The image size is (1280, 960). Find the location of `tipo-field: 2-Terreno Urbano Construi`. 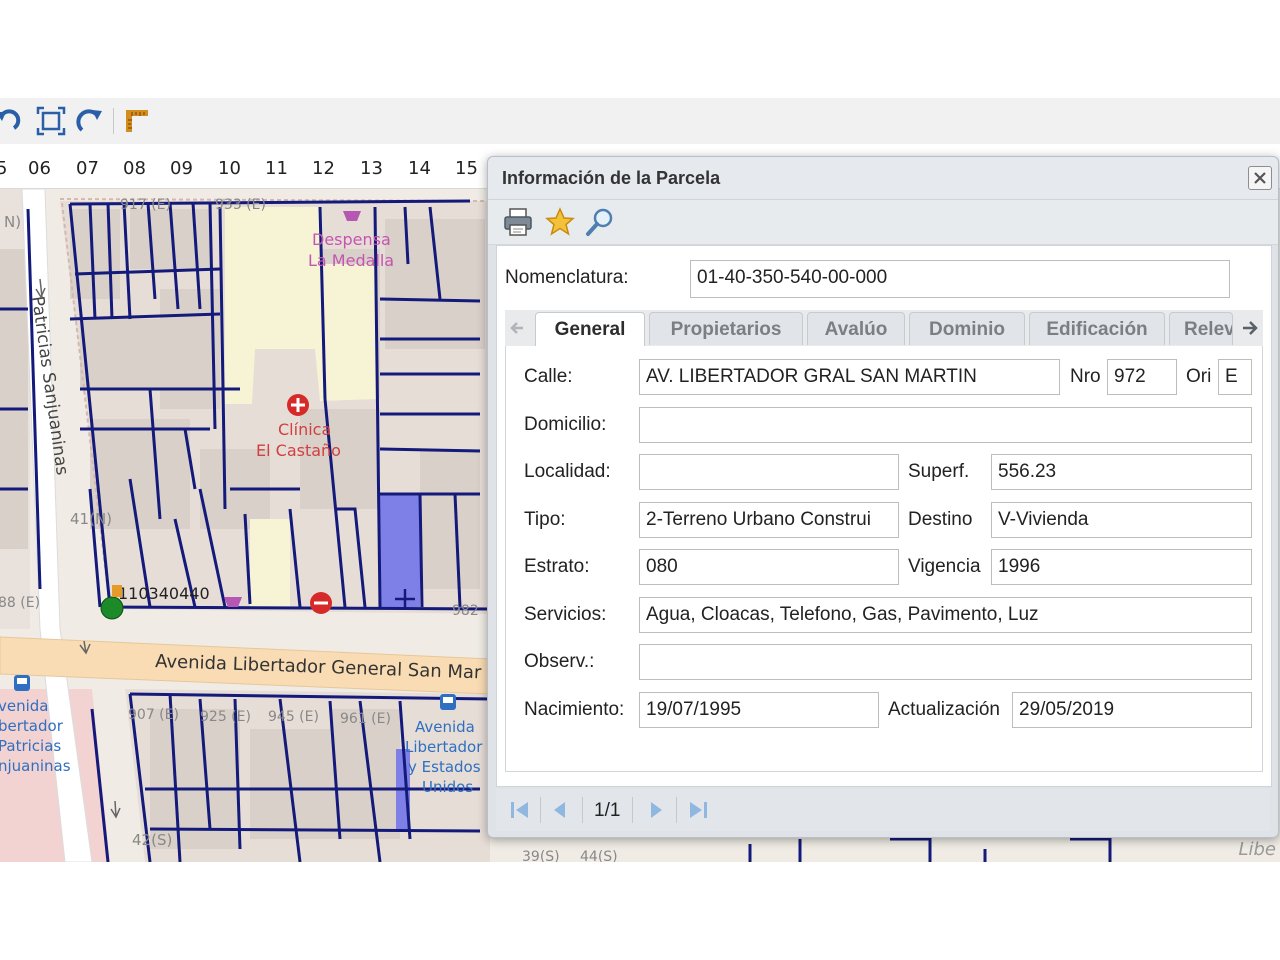

tipo-field: 2-Terreno Urbano Construi is located at coordinates (769, 520).